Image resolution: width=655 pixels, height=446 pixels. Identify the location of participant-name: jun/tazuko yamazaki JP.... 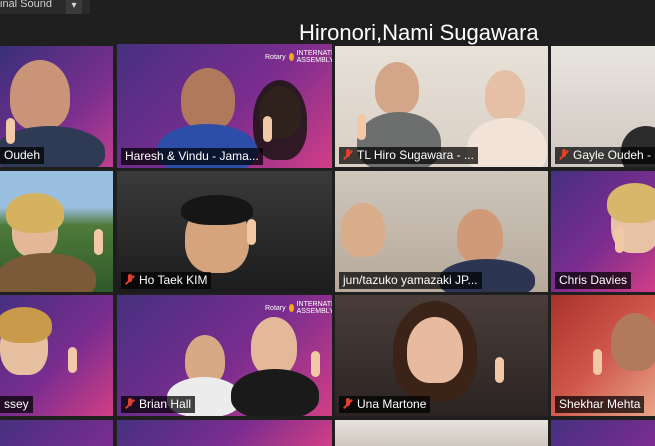
(410, 280).